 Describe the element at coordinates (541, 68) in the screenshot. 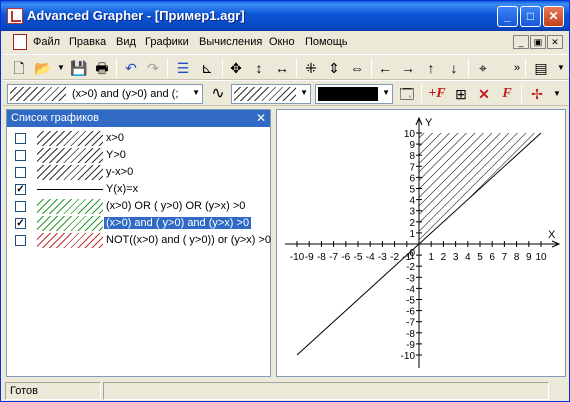

I see `view-icon: ▤` at that location.